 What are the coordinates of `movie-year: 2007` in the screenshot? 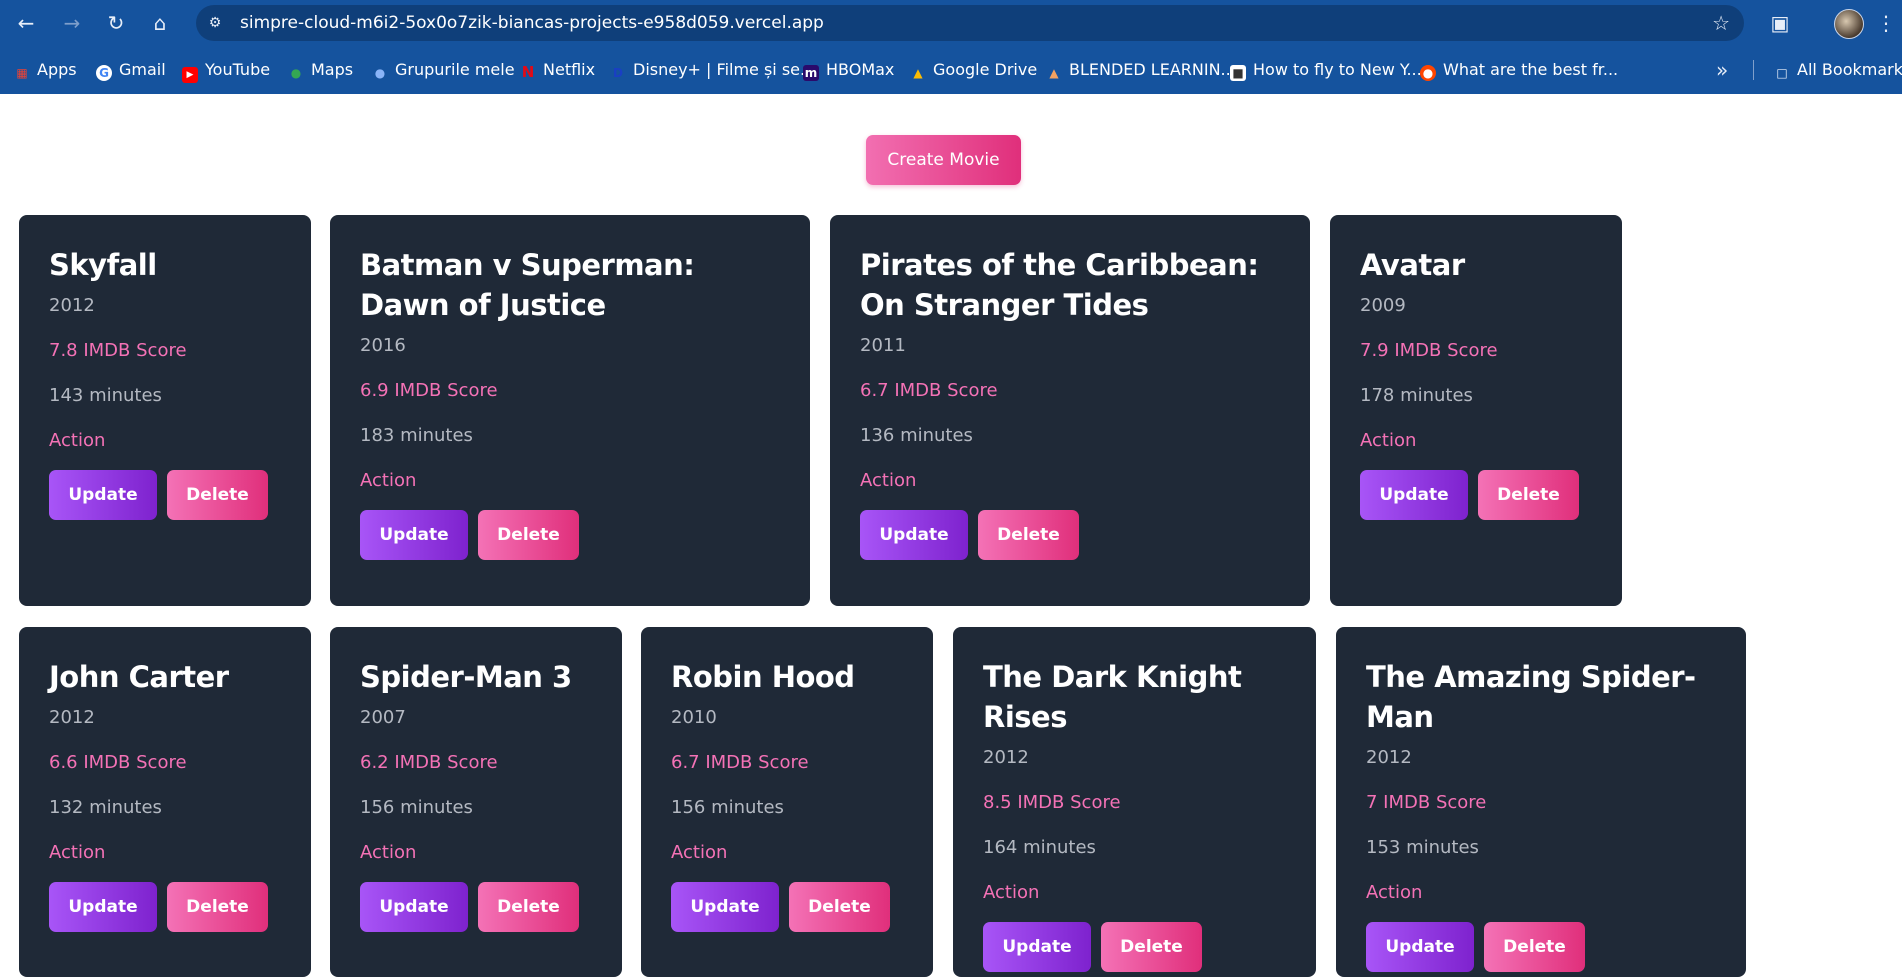 It's located at (383, 717).